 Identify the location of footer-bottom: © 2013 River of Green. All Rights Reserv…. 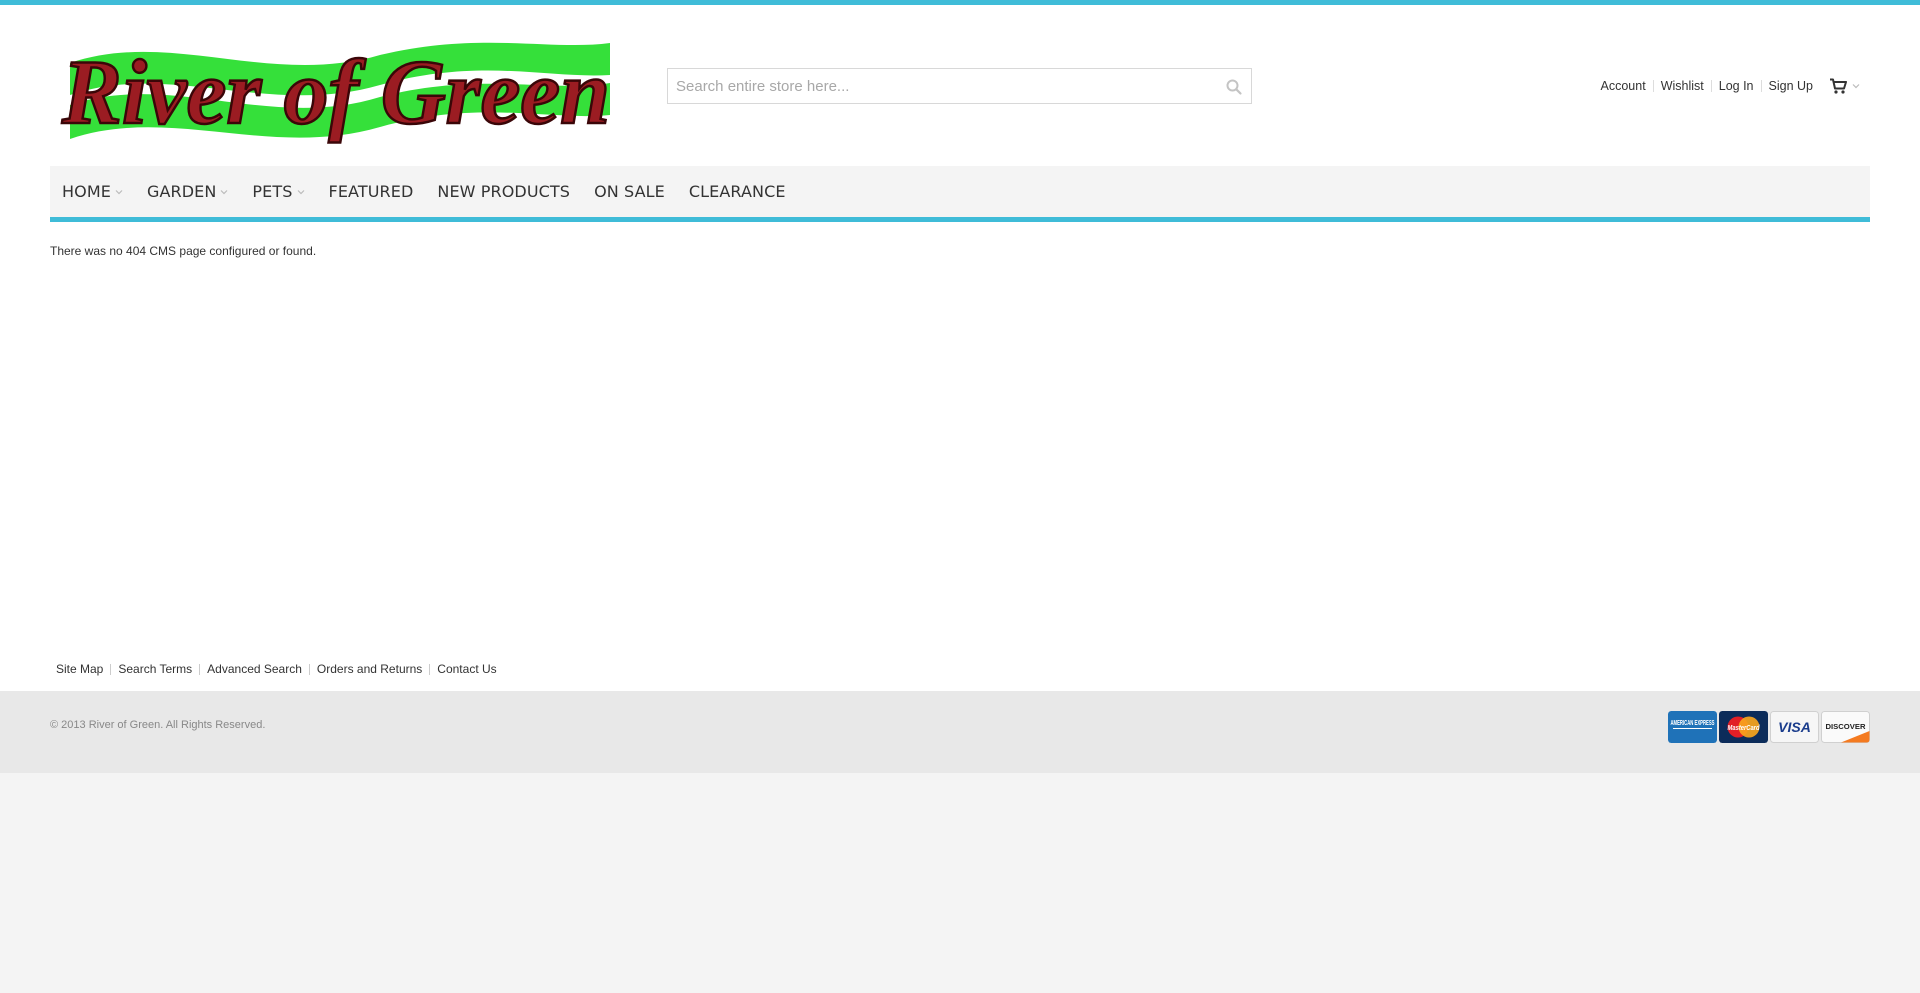
(960, 732).